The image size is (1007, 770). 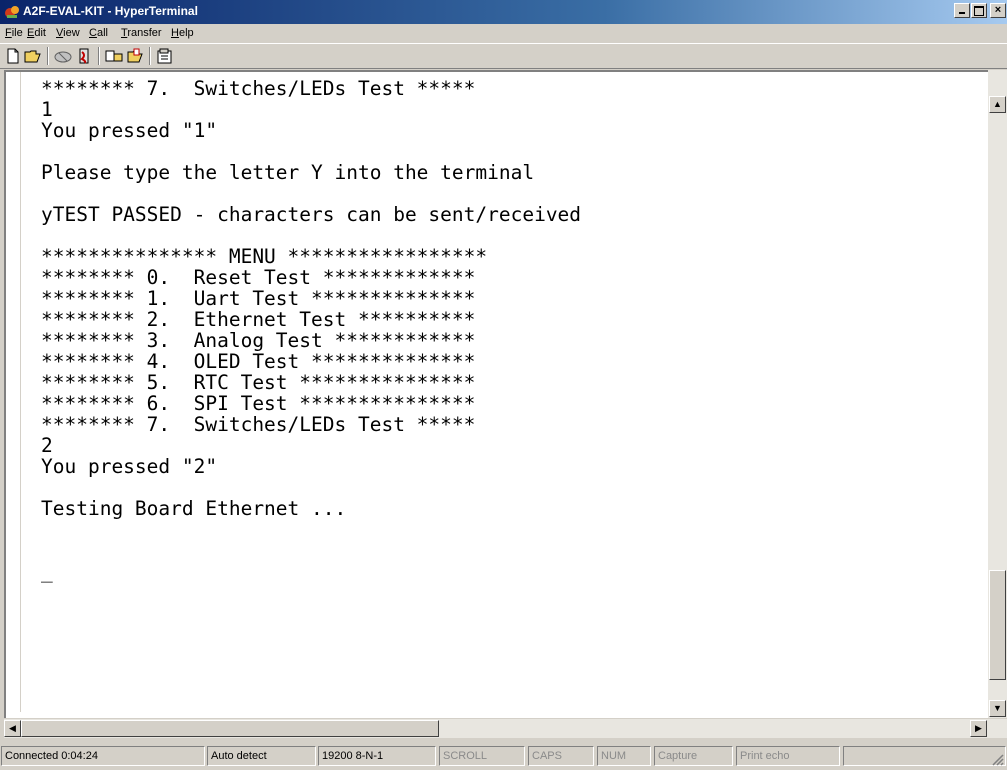 I want to click on terminal-line: *************** MENU *****************, so click(x=264, y=256).